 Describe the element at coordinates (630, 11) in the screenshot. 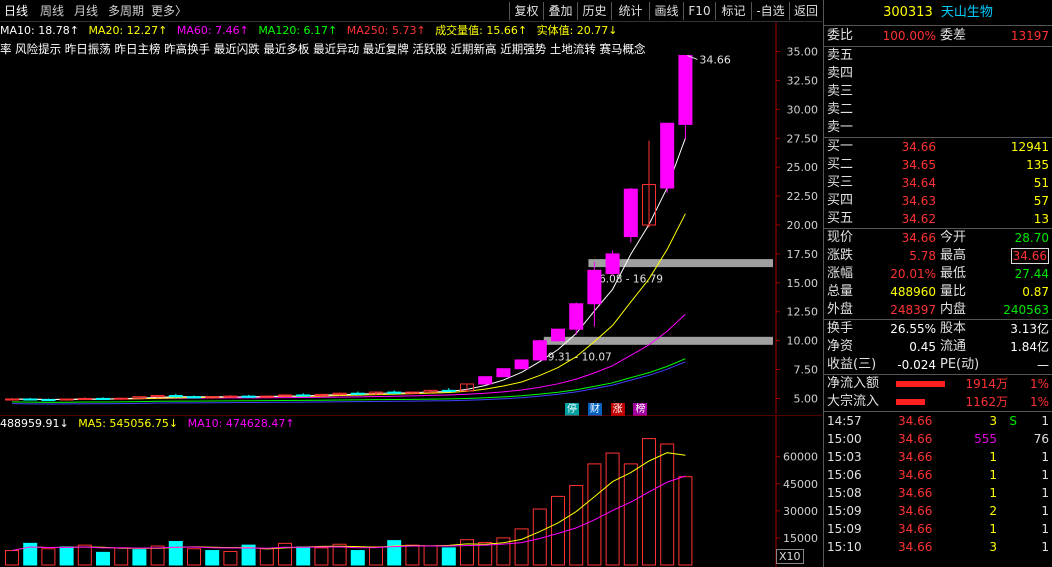

I see `stats-button: 统计` at that location.